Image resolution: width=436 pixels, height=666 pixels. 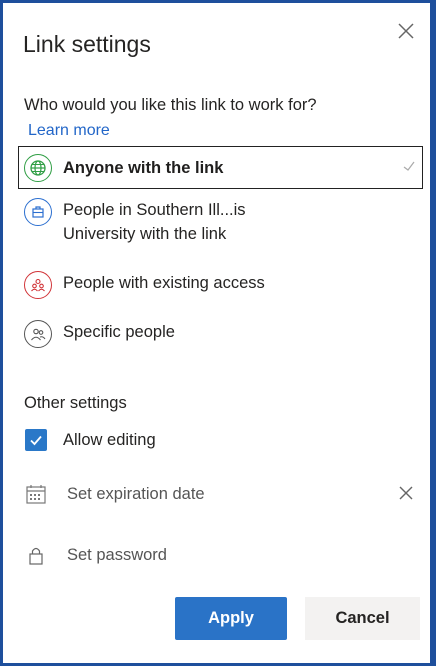 I want to click on option-label-line2: University with the link, so click(x=145, y=234).